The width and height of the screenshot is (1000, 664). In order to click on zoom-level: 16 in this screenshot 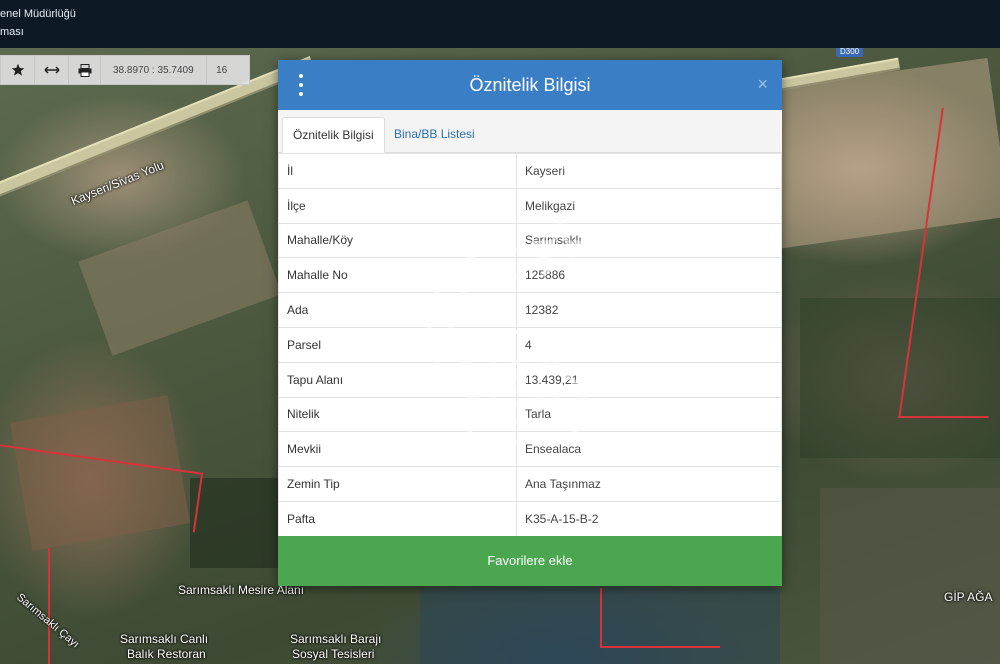, I will do `click(222, 70)`.